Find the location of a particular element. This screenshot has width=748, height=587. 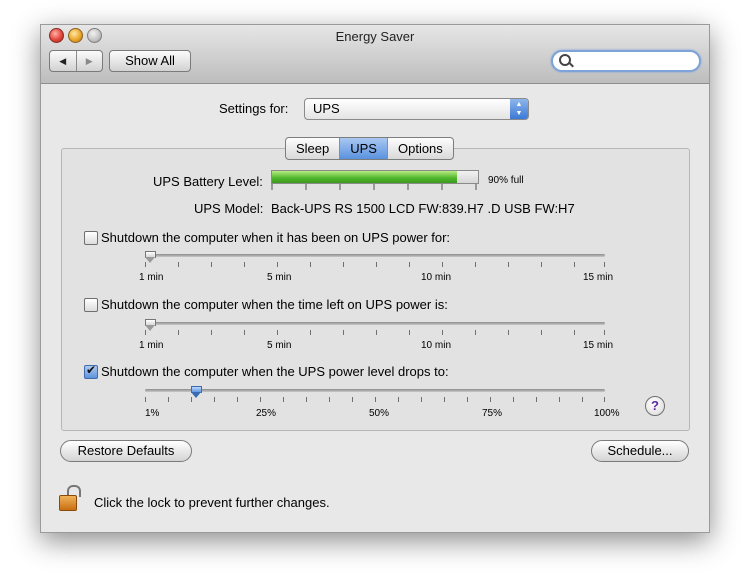

tab-options: Options is located at coordinates (420, 148).